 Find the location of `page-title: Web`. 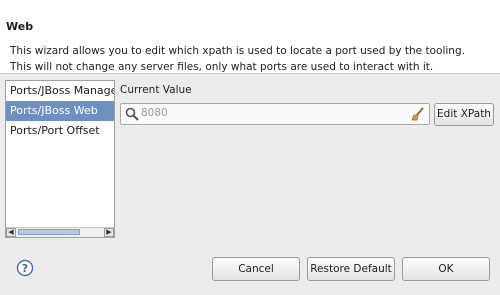

page-title: Web is located at coordinates (20, 26).